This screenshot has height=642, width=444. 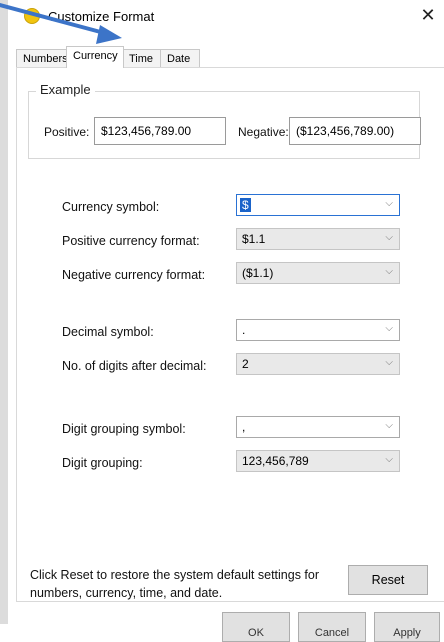 What do you see at coordinates (388, 580) in the screenshot?
I see `reset-button: Reset` at bounding box center [388, 580].